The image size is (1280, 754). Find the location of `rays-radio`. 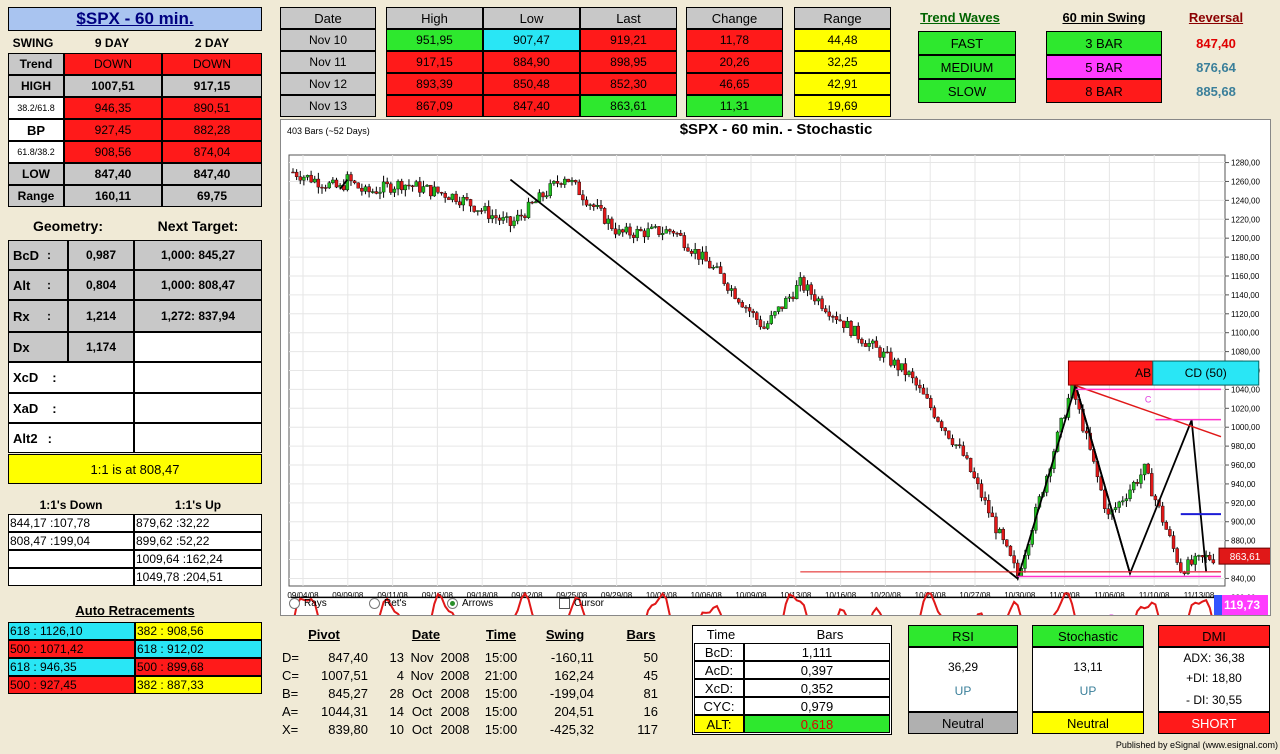

rays-radio is located at coordinates (294, 603).